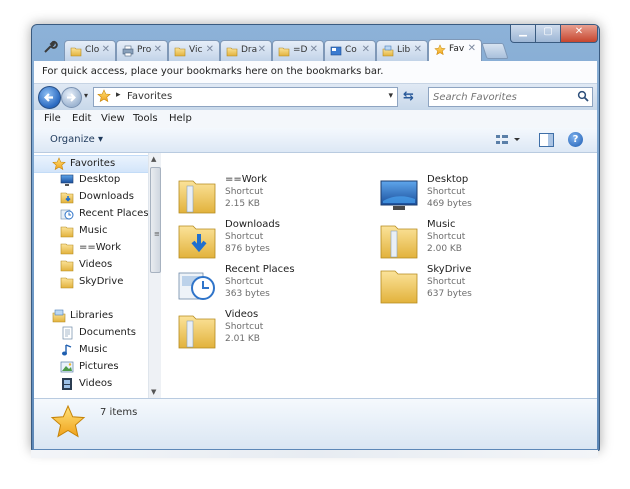  I want to click on menu-bar: File Edit View Tools Help, so click(315, 119).